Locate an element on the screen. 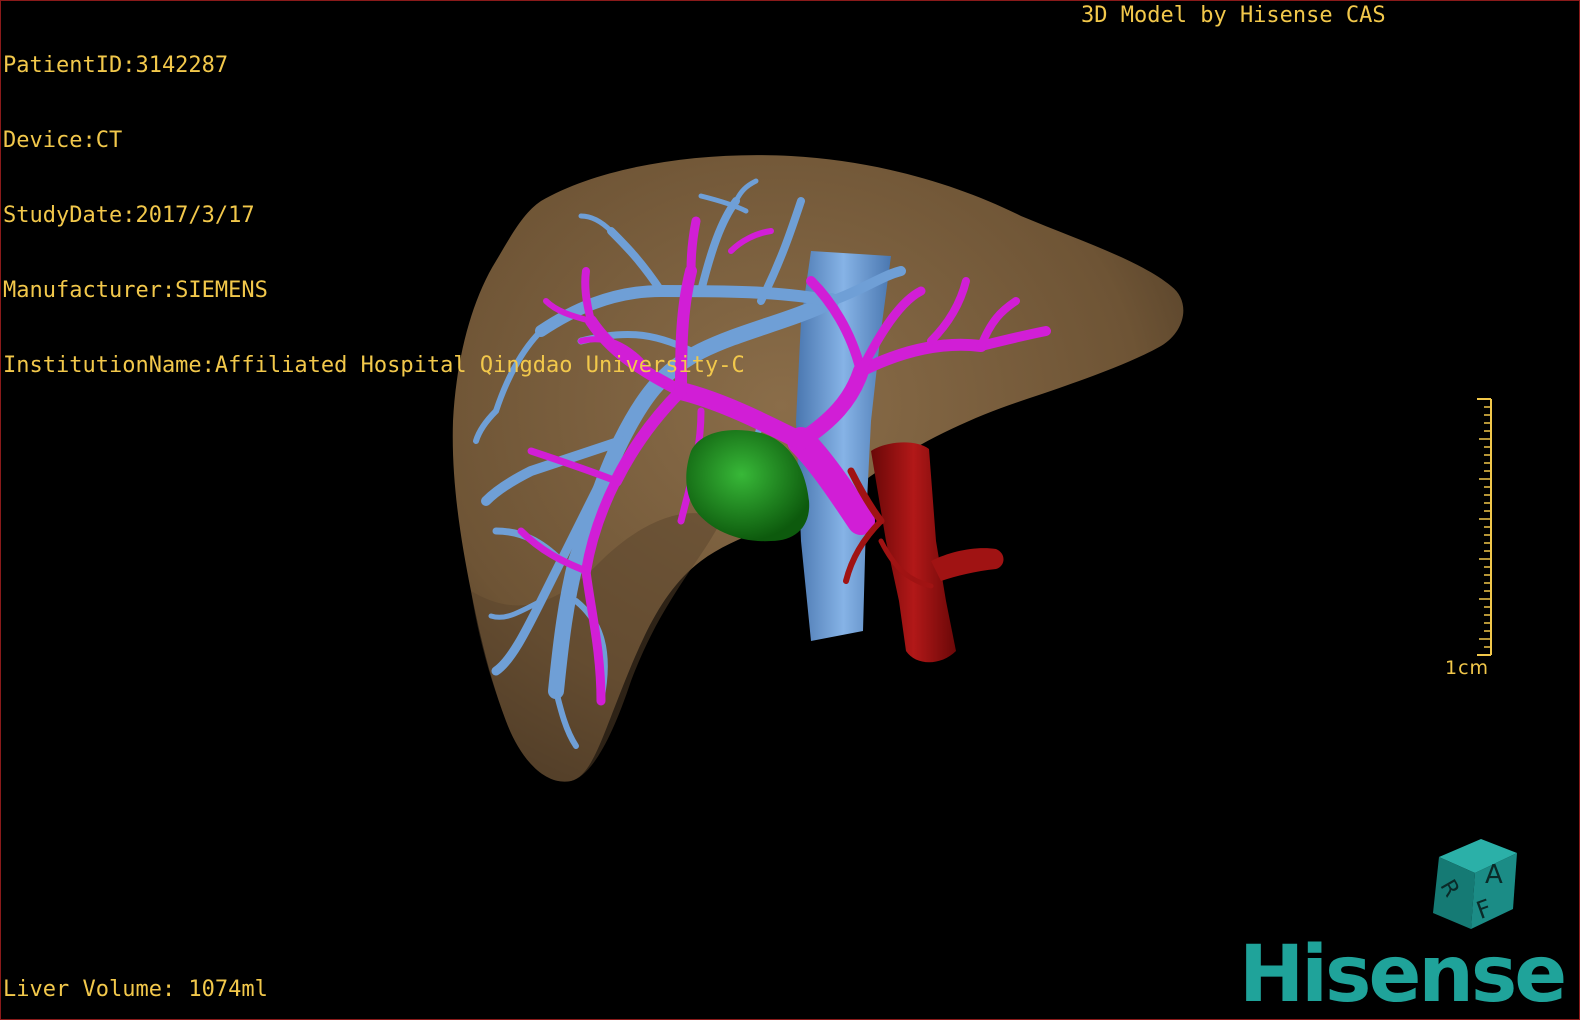 The width and height of the screenshot is (1580, 1020). aorta is located at coordinates (913, 552).